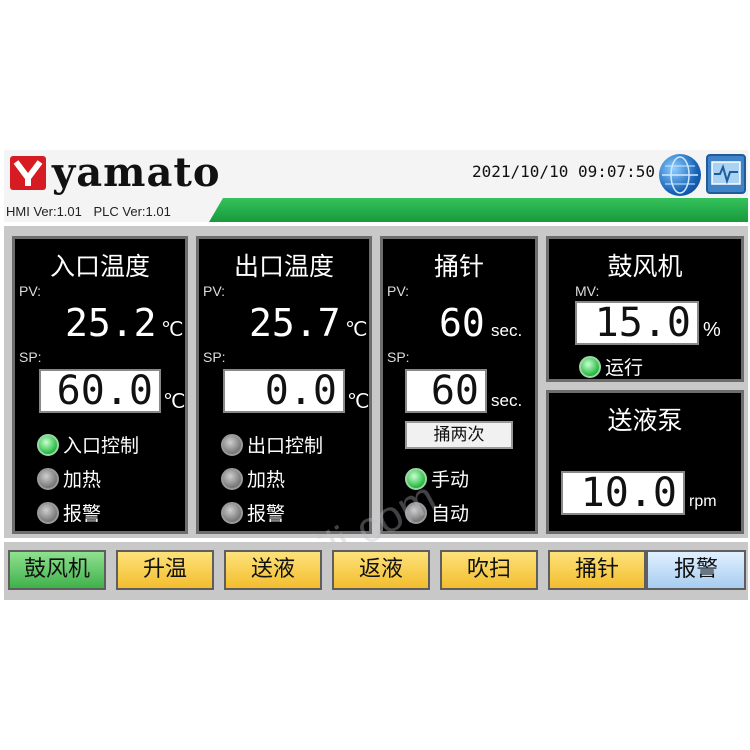 This screenshot has width=750, height=750. What do you see at coordinates (381, 570) in the screenshot?
I see `return-button: 返液` at bounding box center [381, 570].